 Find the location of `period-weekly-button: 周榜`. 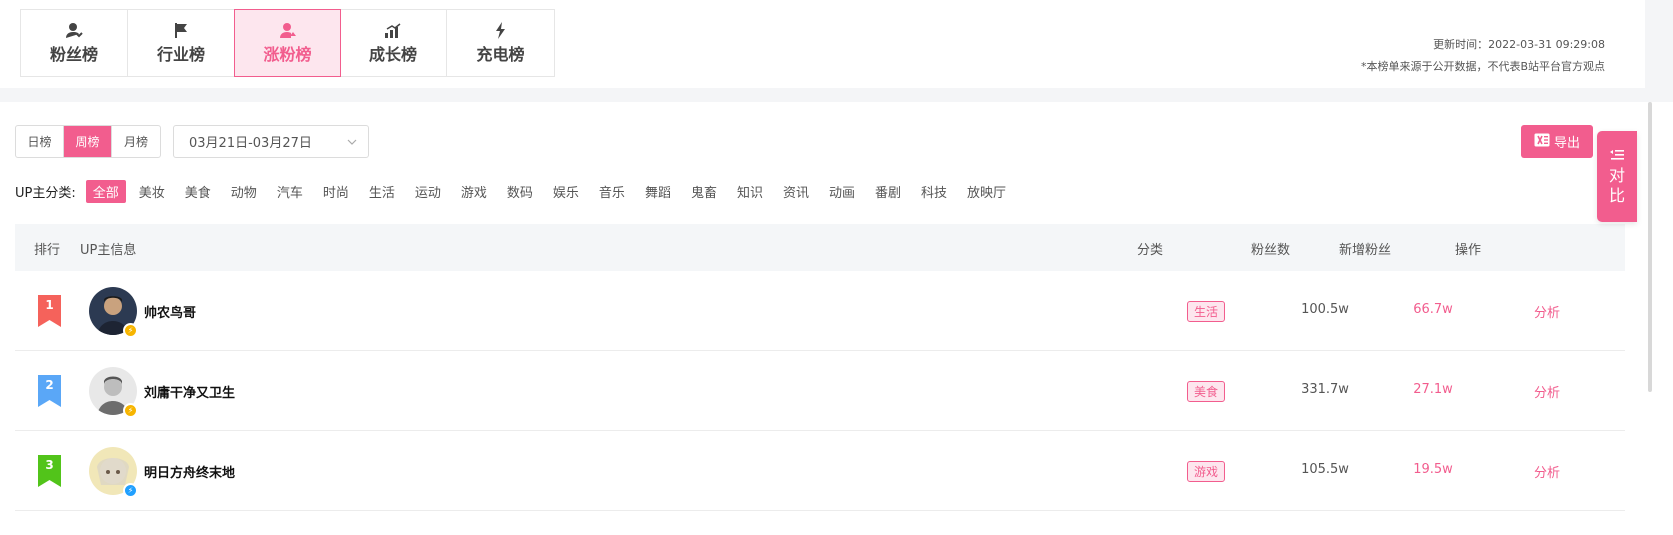

period-weekly-button: 周榜 is located at coordinates (88, 141).